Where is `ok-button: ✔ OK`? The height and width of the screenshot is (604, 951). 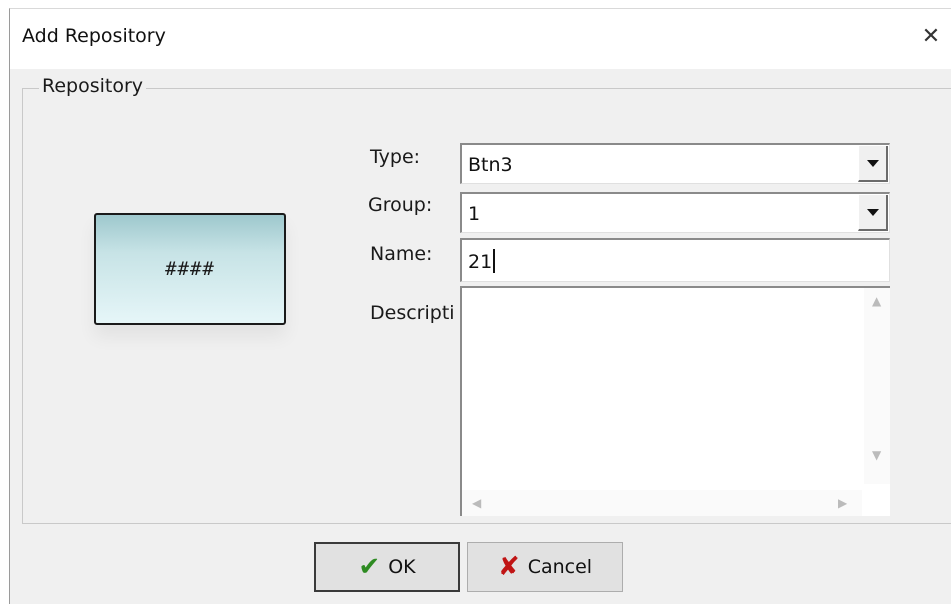 ok-button: ✔ OK is located at coordinates (387, 567).